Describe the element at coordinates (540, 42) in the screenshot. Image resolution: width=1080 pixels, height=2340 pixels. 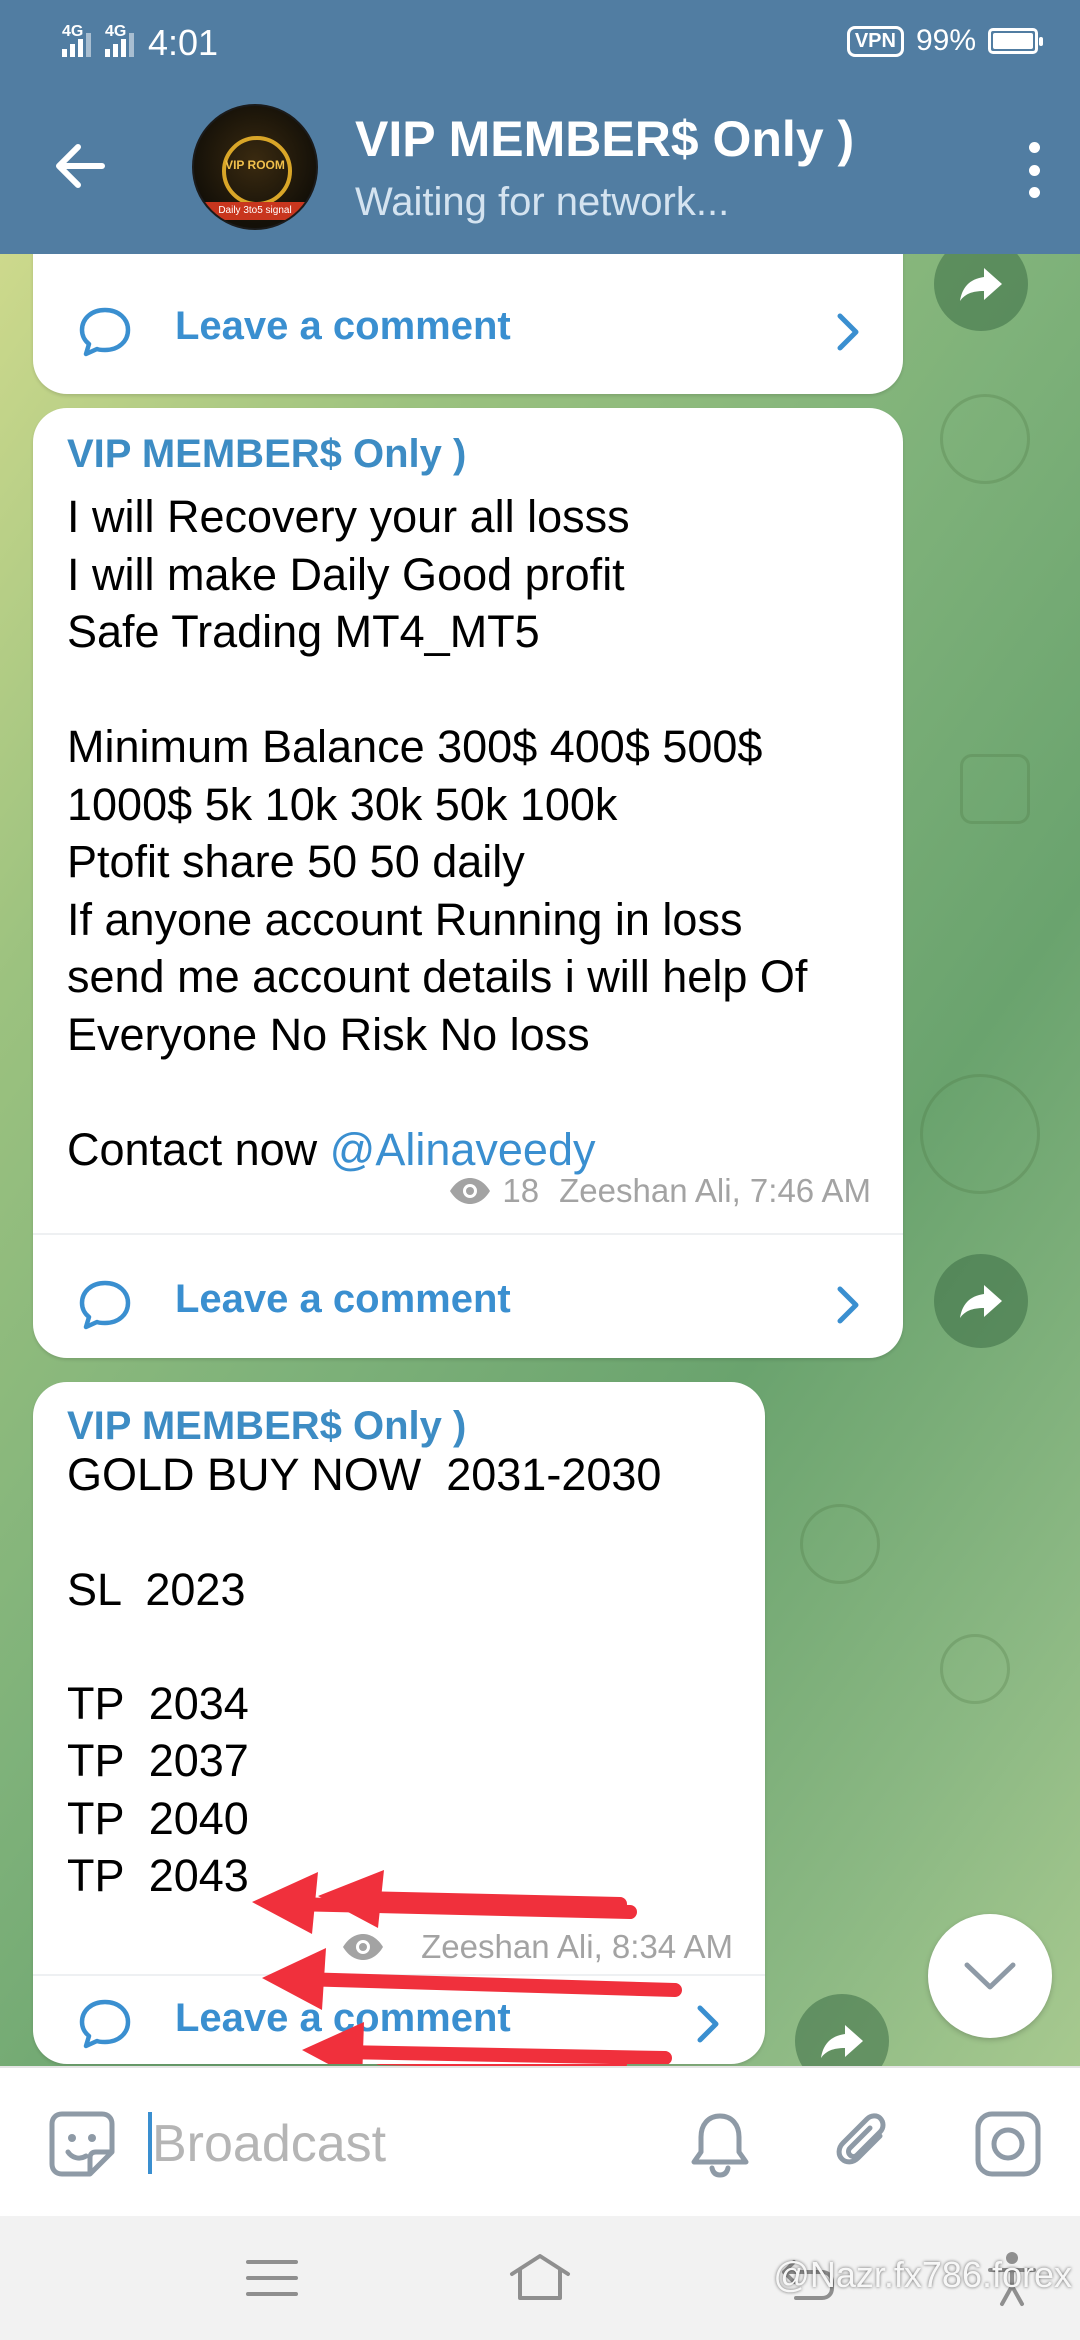
I see `status-bar: 4G 4G 4:01 VPN 99%` at that location.